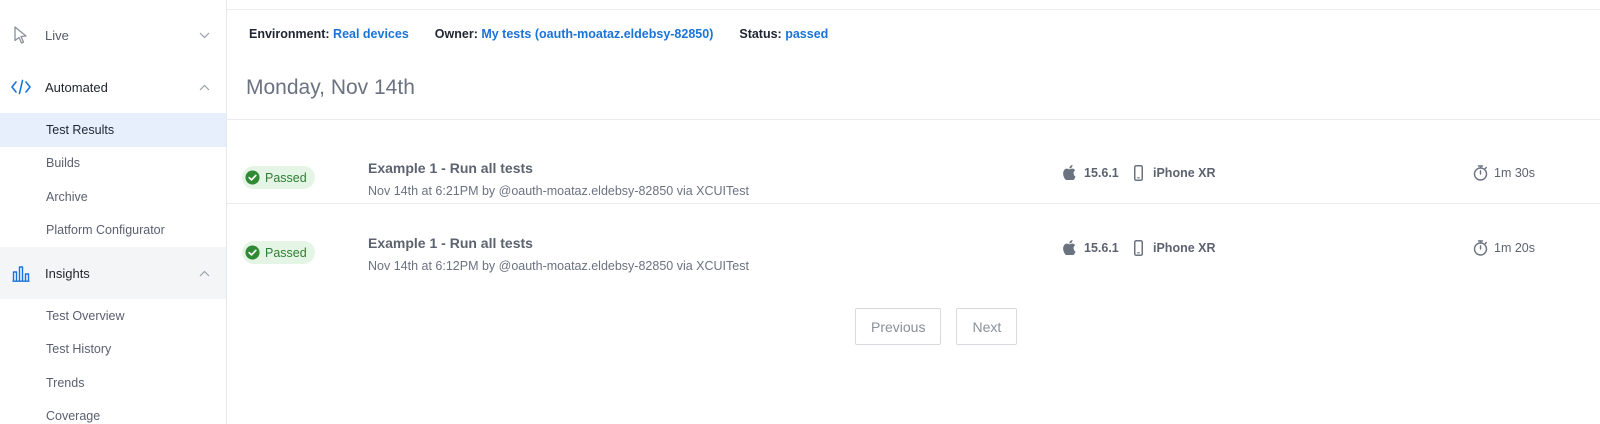 The width and height of the screenshot is (1600, 424). Describe the element at coordinates (113, 231) in the screenshot. I see `sidebar-item-platform-configurator: Platform Configurator` at that location.